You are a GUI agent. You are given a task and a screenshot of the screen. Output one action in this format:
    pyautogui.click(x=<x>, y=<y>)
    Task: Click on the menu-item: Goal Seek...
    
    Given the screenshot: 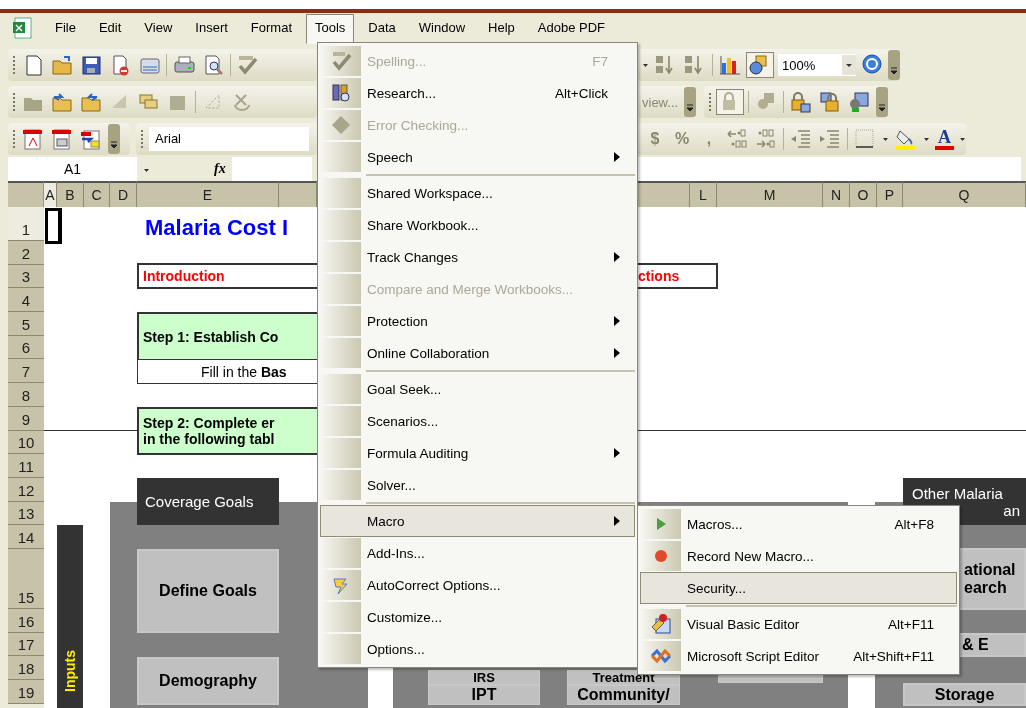 What is the action you would take?
    pyautogui.click(x=477, y=389)
    